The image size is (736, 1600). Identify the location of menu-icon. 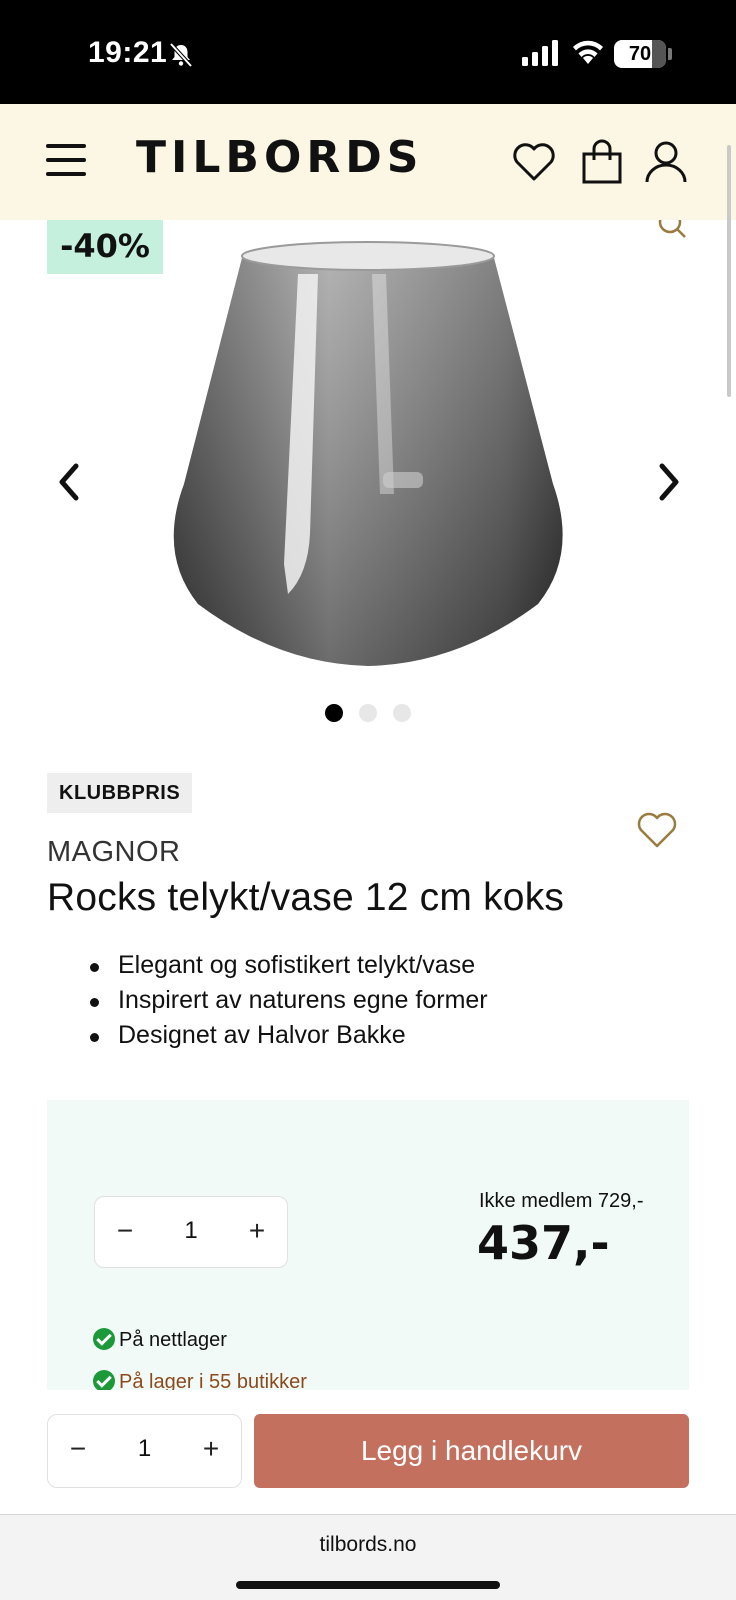
(66, 161).